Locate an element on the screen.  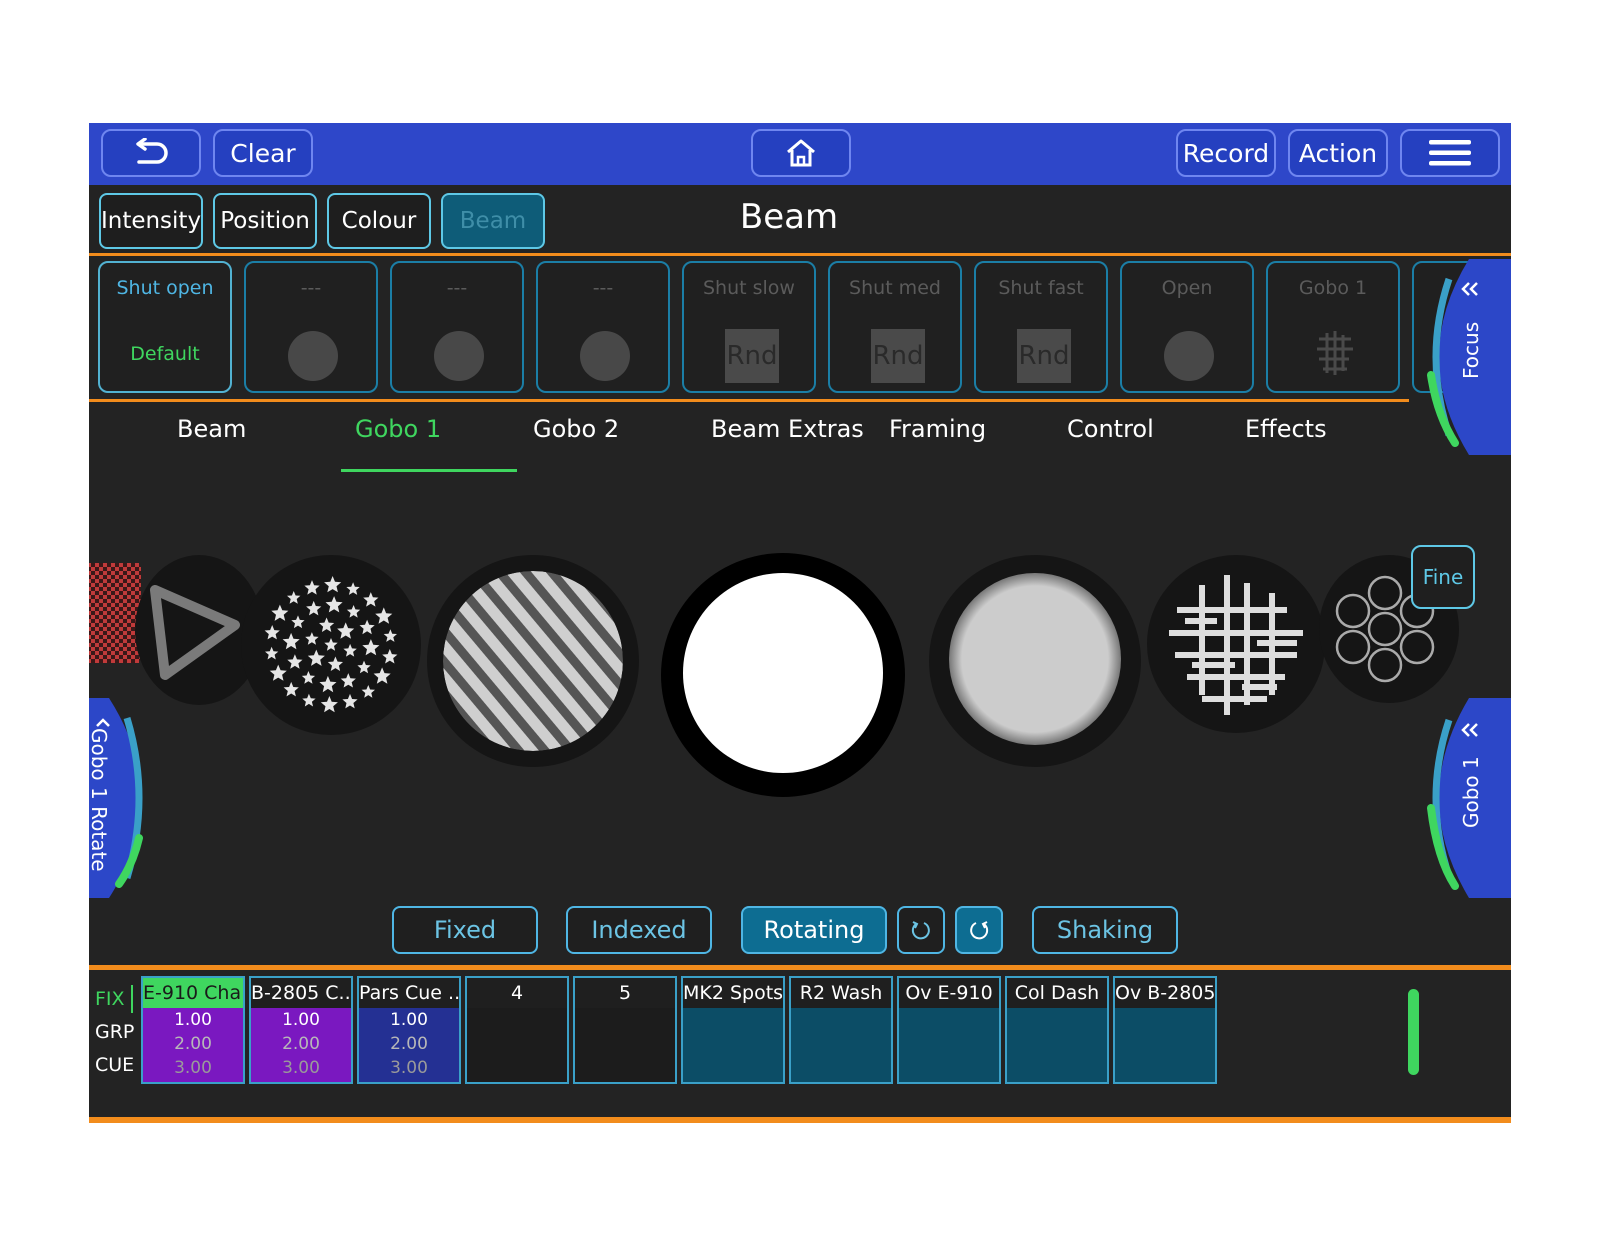
subtab-beam: Beam is located at coordinates (211, 429).